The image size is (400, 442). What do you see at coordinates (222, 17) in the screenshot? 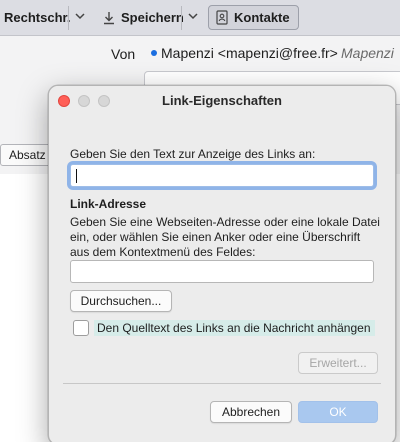
I see `address-book-icon` at bounding box center [222, 17].